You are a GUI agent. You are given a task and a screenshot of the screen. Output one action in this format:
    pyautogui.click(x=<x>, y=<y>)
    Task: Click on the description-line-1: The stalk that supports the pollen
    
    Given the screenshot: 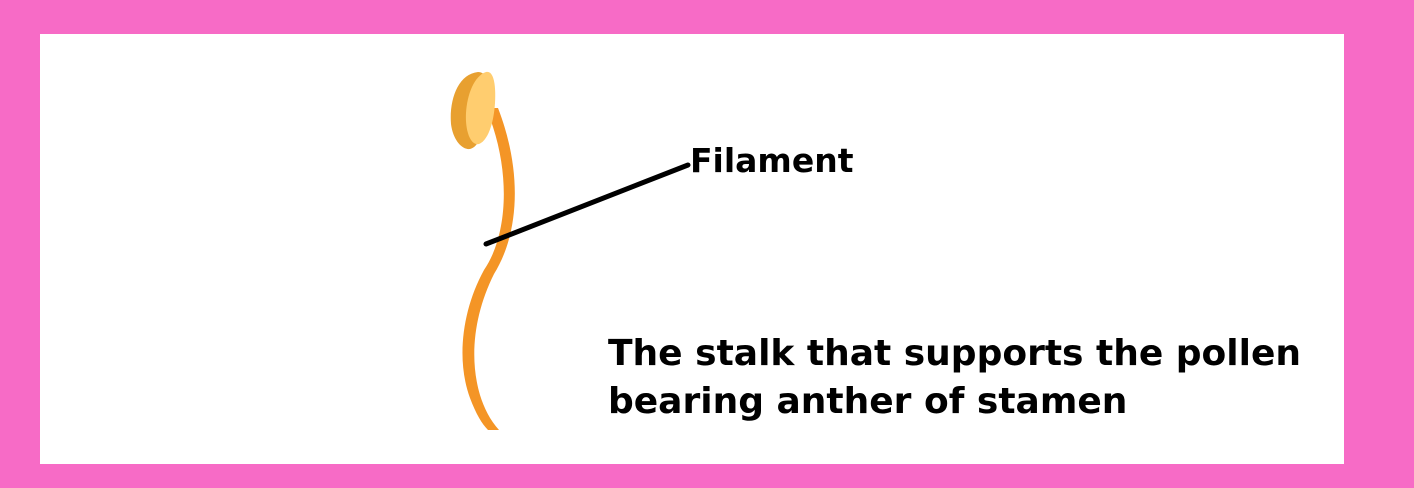 What is the action you would take?
    pyautogui.click(x=955, y=353)
    